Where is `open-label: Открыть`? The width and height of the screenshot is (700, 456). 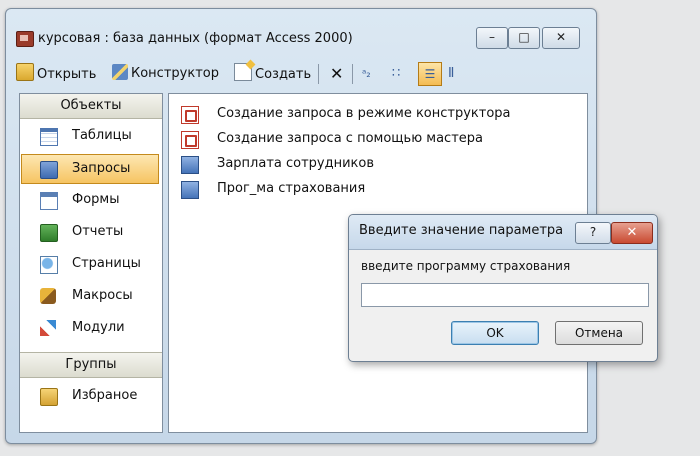 open-label: Открыть is located at coordinates (67, 74).